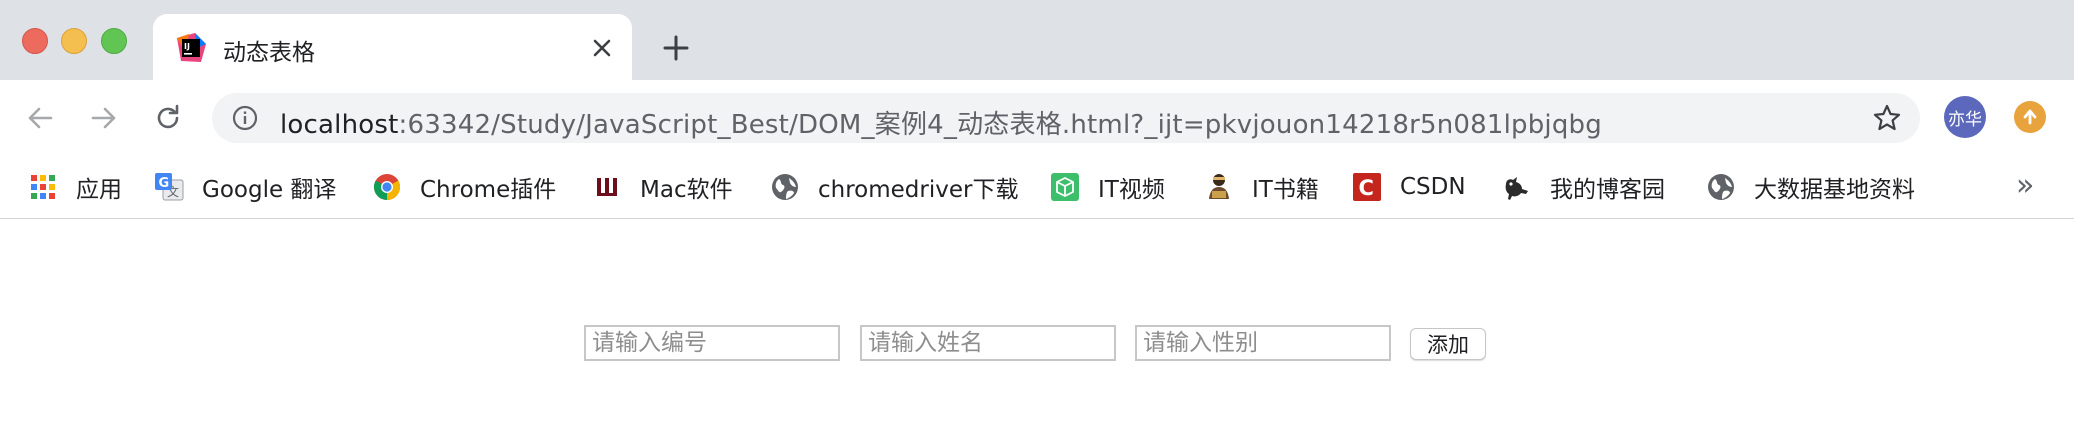 The height and width of the screenshot is (444, 2074). Describe the element at coordinates (1131, 190) in the screenshot. I see `bookmark-label: IT视频` at that location.